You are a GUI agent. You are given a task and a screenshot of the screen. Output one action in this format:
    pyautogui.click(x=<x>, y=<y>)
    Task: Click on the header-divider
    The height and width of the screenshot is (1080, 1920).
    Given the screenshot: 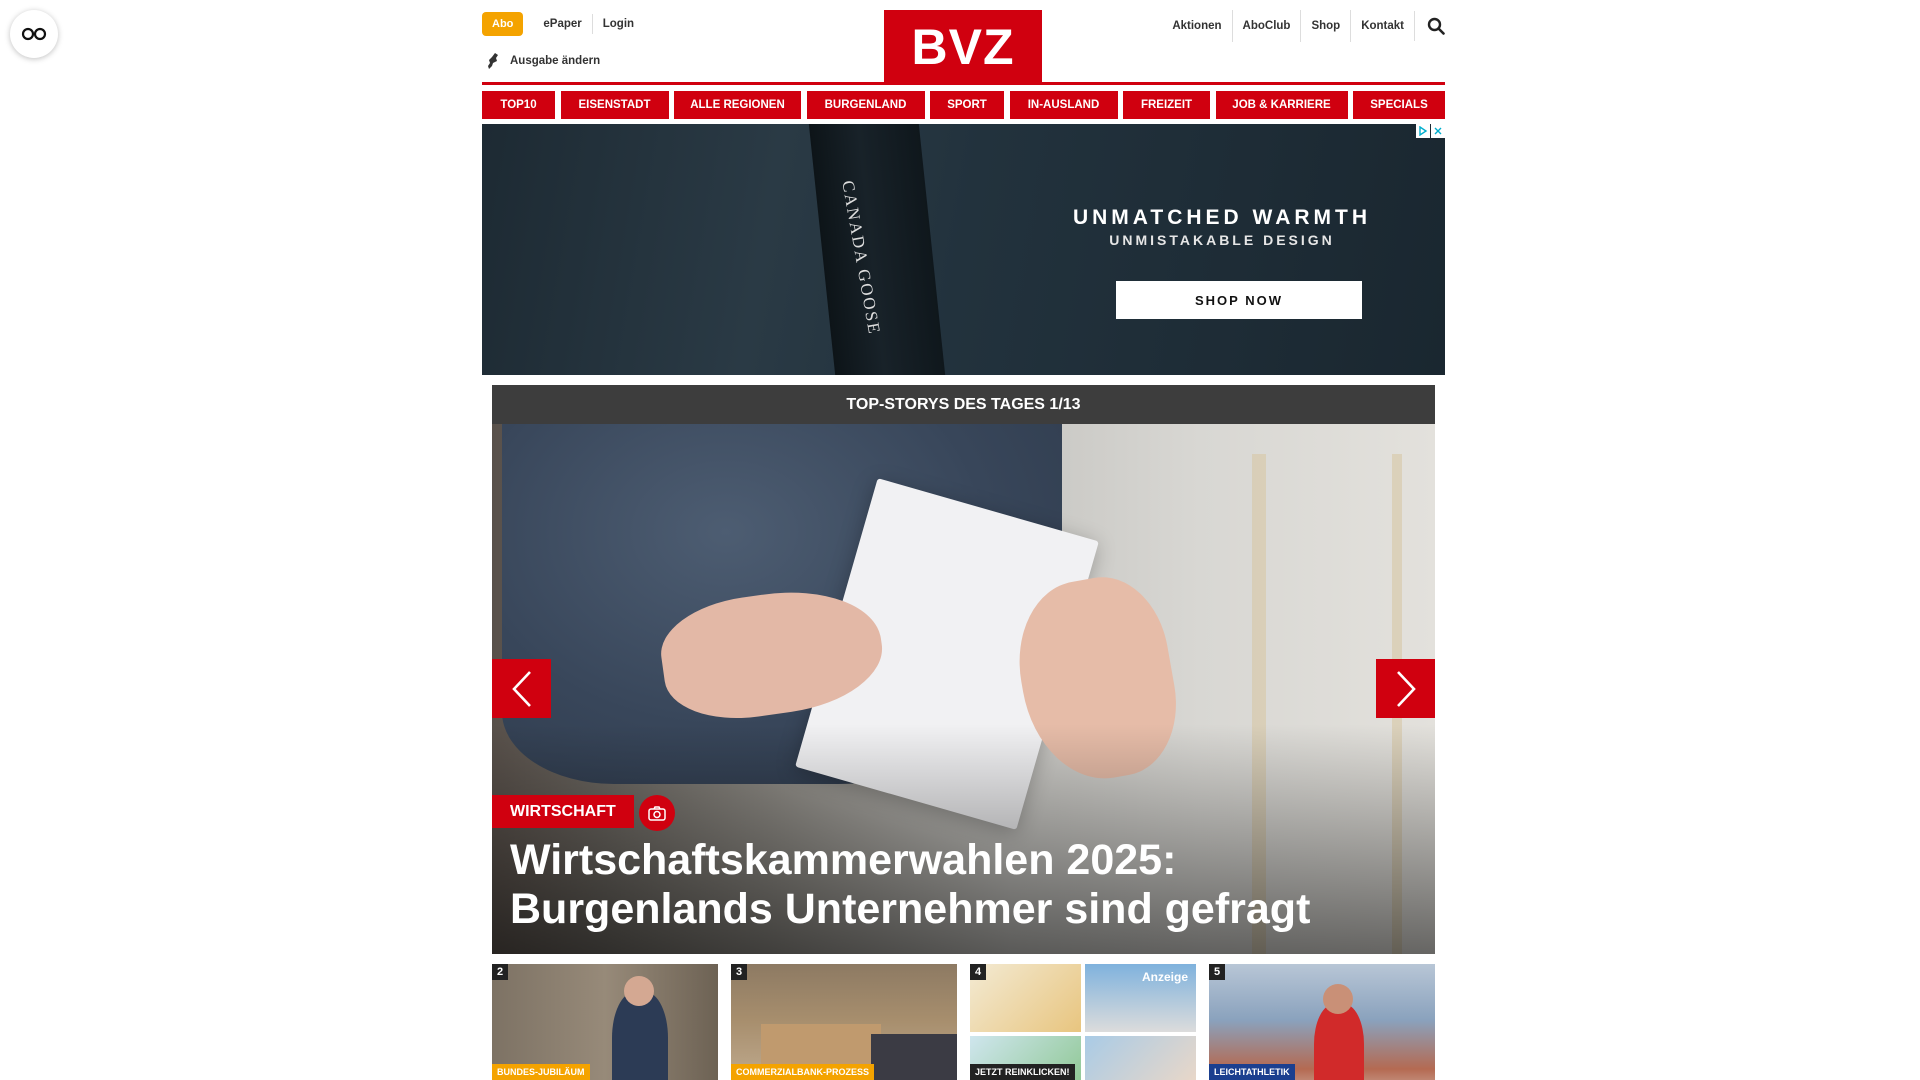 What is the action you would take?
    pyautogui.click(x=963, y=83)
    